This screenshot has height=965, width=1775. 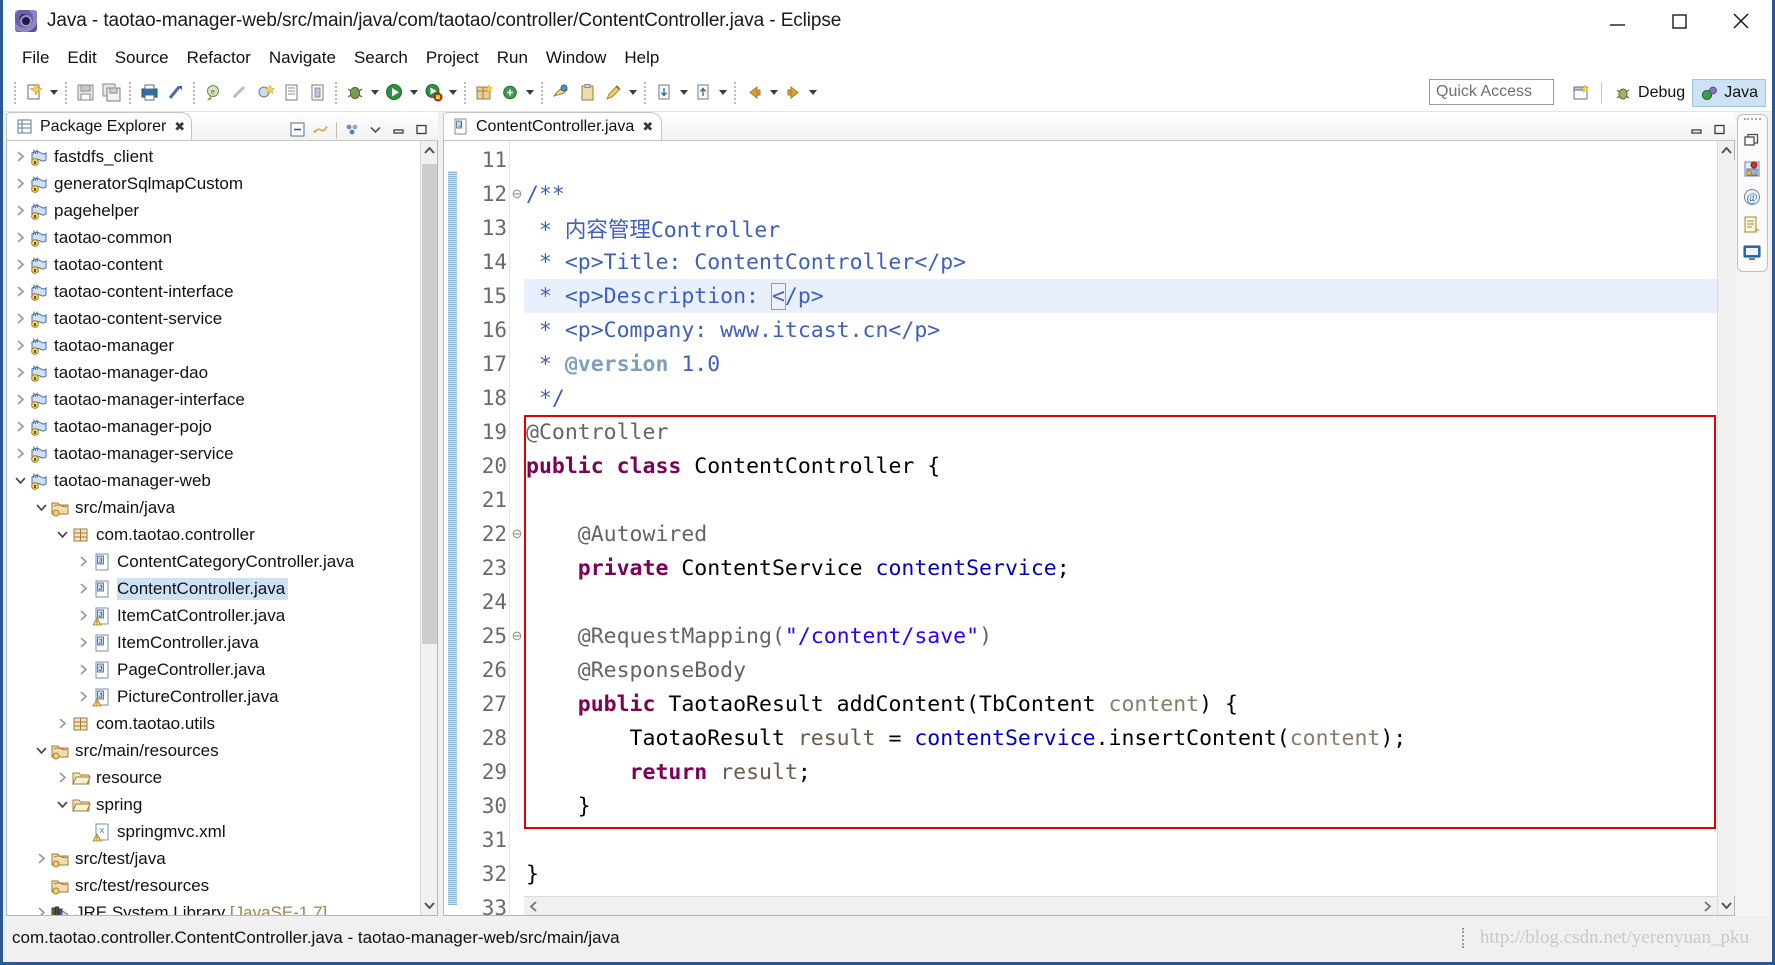 I want to click on toggle-block-selection-icon, so click(x=317, y=93).